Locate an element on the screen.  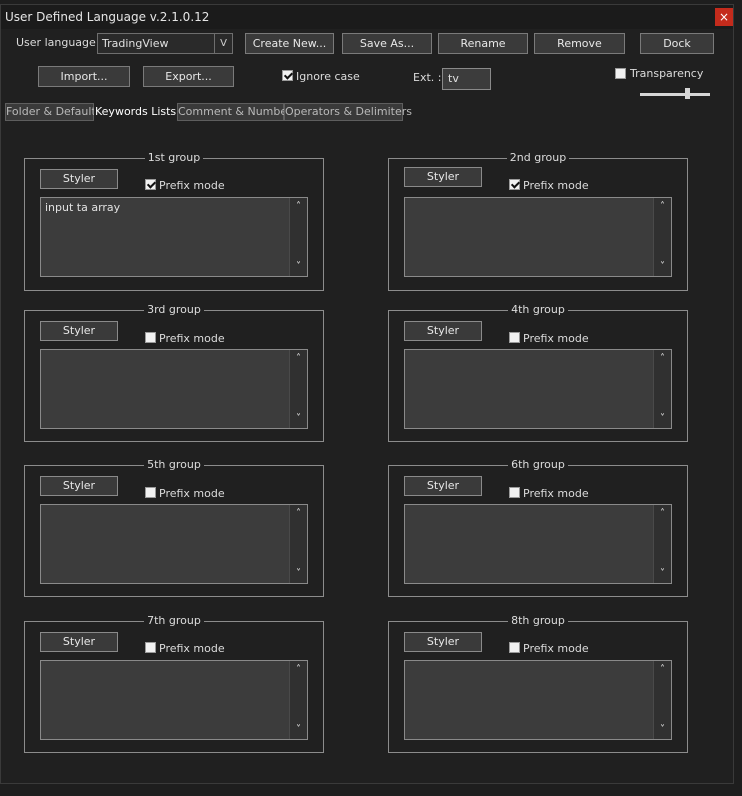
tab-folder-default: Folder & Default is located at coordinates (50, 112).